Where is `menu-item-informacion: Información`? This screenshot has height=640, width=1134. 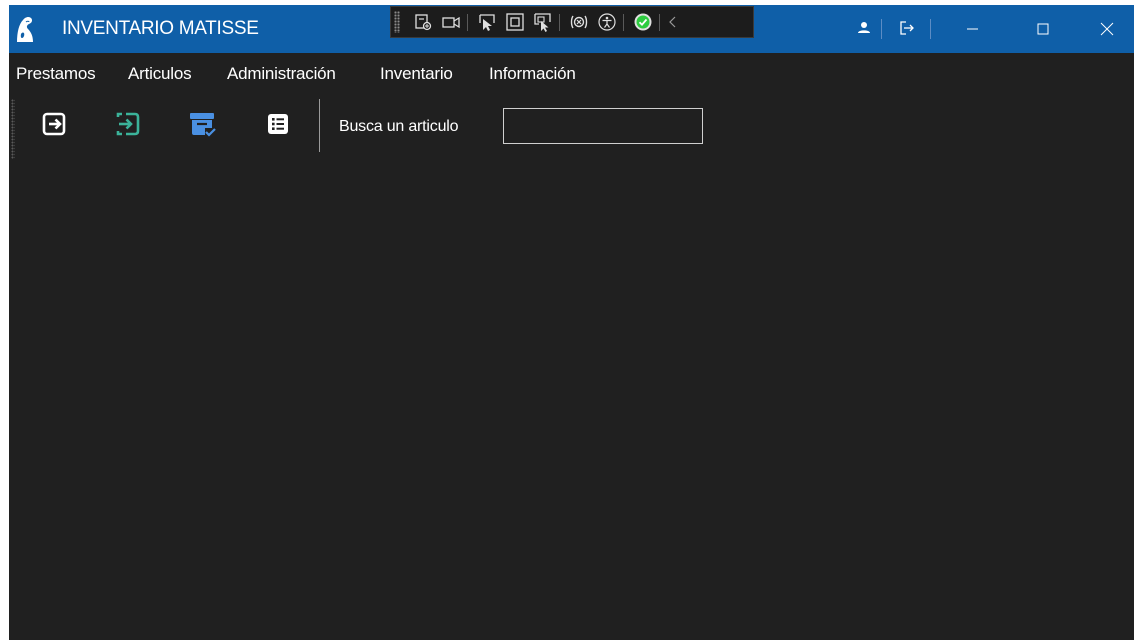 menu-item-informacion: Información is located at coordinates (532, 74).